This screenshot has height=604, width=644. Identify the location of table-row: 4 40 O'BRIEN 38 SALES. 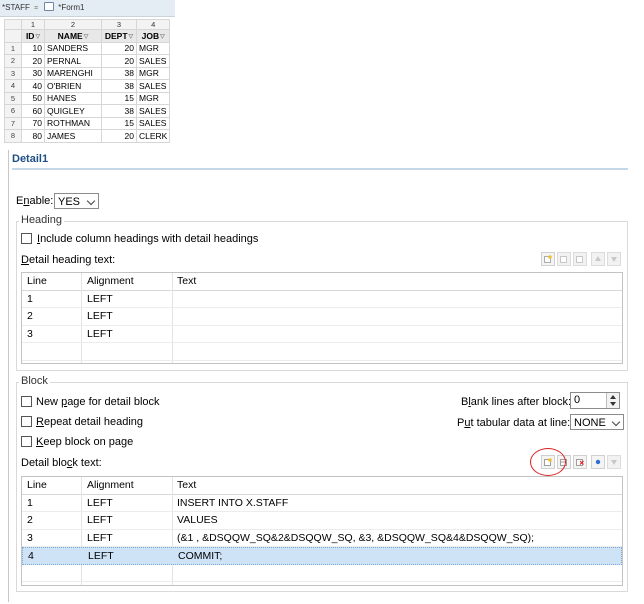
(87, 86).